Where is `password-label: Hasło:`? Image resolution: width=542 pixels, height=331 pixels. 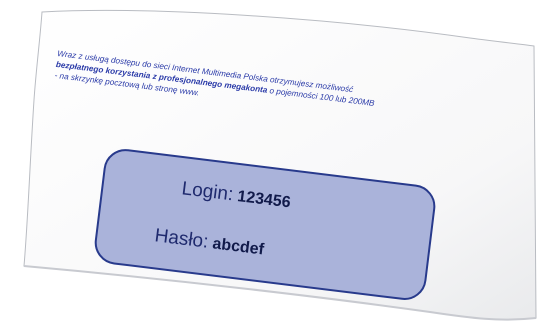 password-label: Hasło: is located at coordinates (181, 239).